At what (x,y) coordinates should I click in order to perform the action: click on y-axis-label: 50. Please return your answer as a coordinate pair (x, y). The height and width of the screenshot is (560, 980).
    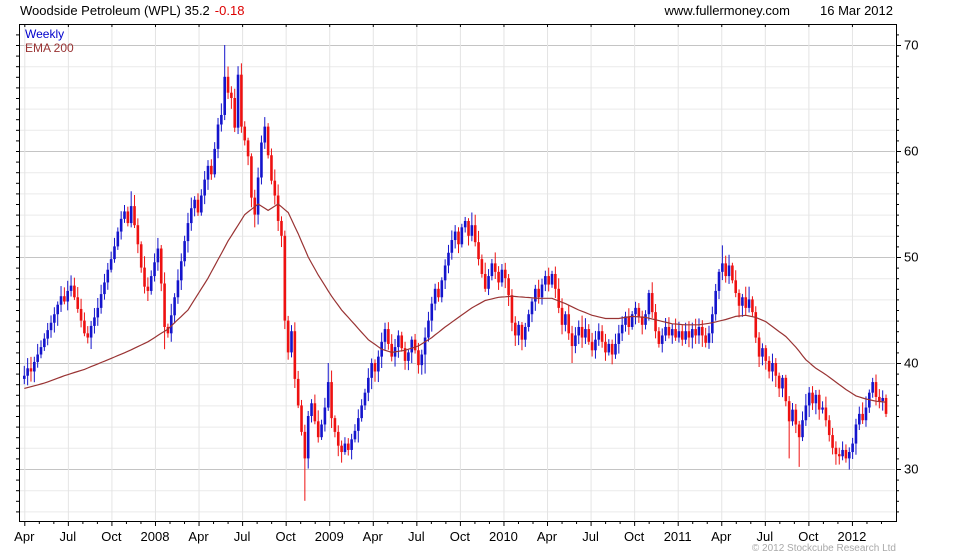
    Looking at the image, I should click on (911, 257).